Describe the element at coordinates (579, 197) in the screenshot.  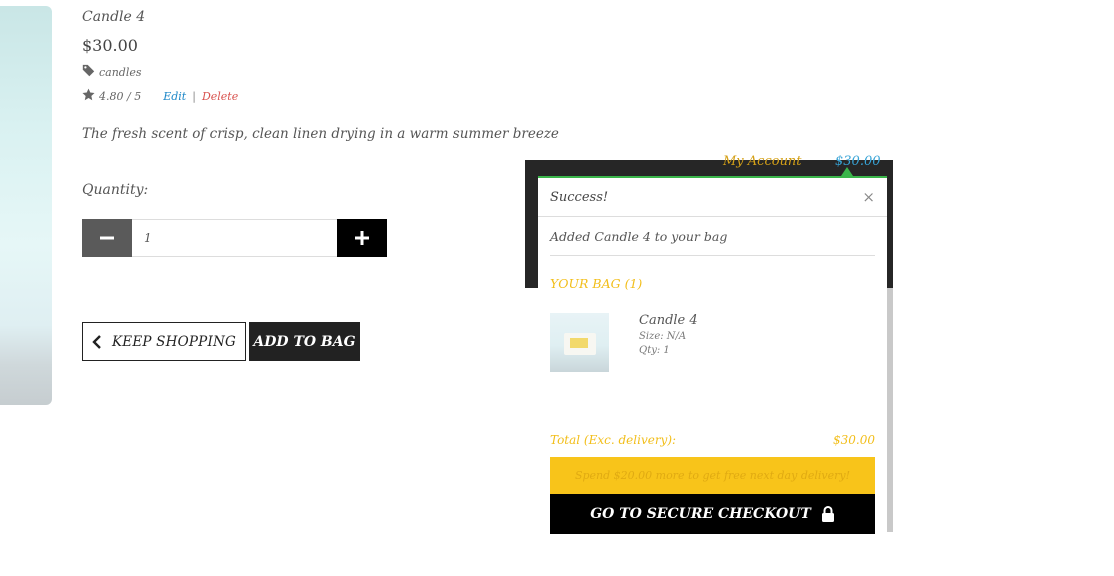
I see `toast-title: Success!` at that location.